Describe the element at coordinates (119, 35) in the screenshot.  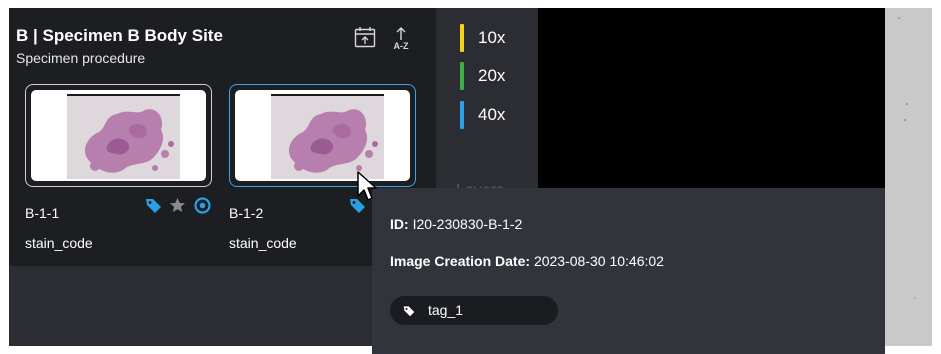
I see `specimen-title: B | Specimen B Body Site` at that location.